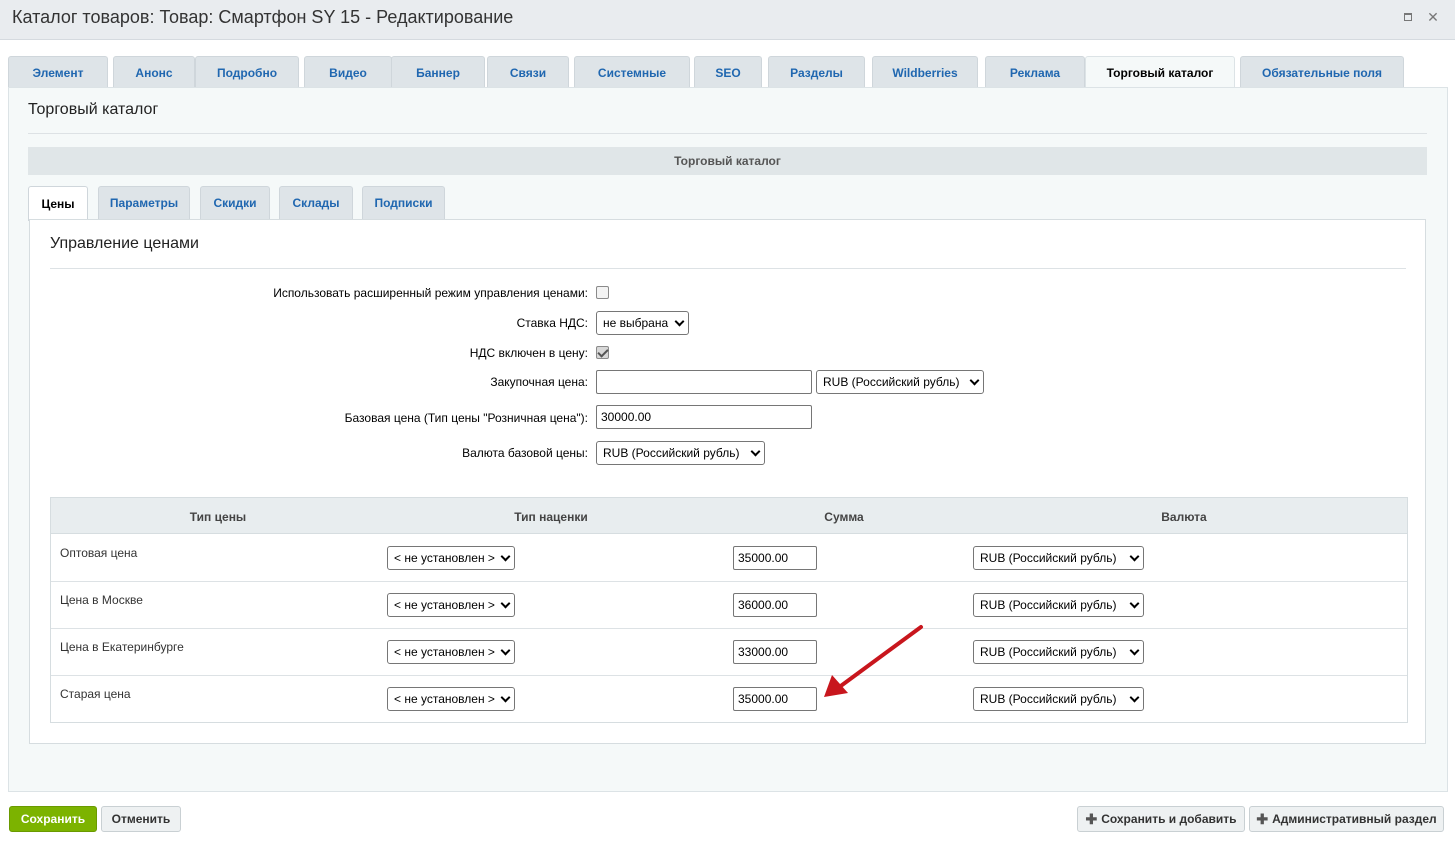  I want to click on block-header: Торговый каталог, so click(727, 161).